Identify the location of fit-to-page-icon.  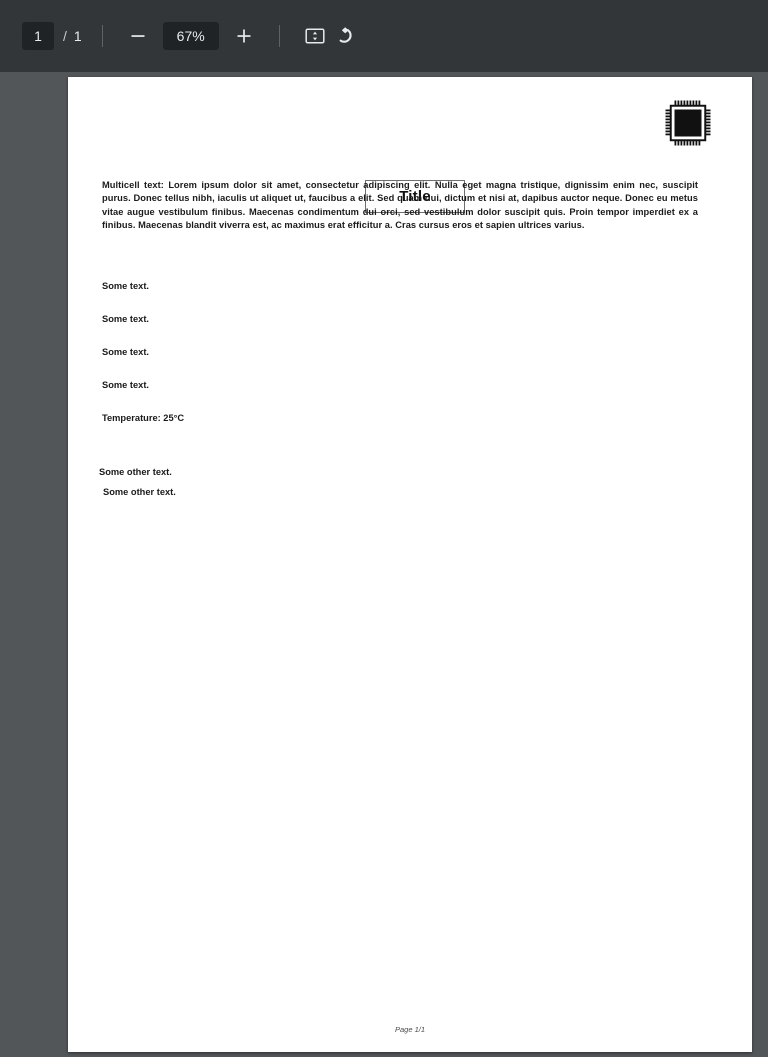
(315, 36).